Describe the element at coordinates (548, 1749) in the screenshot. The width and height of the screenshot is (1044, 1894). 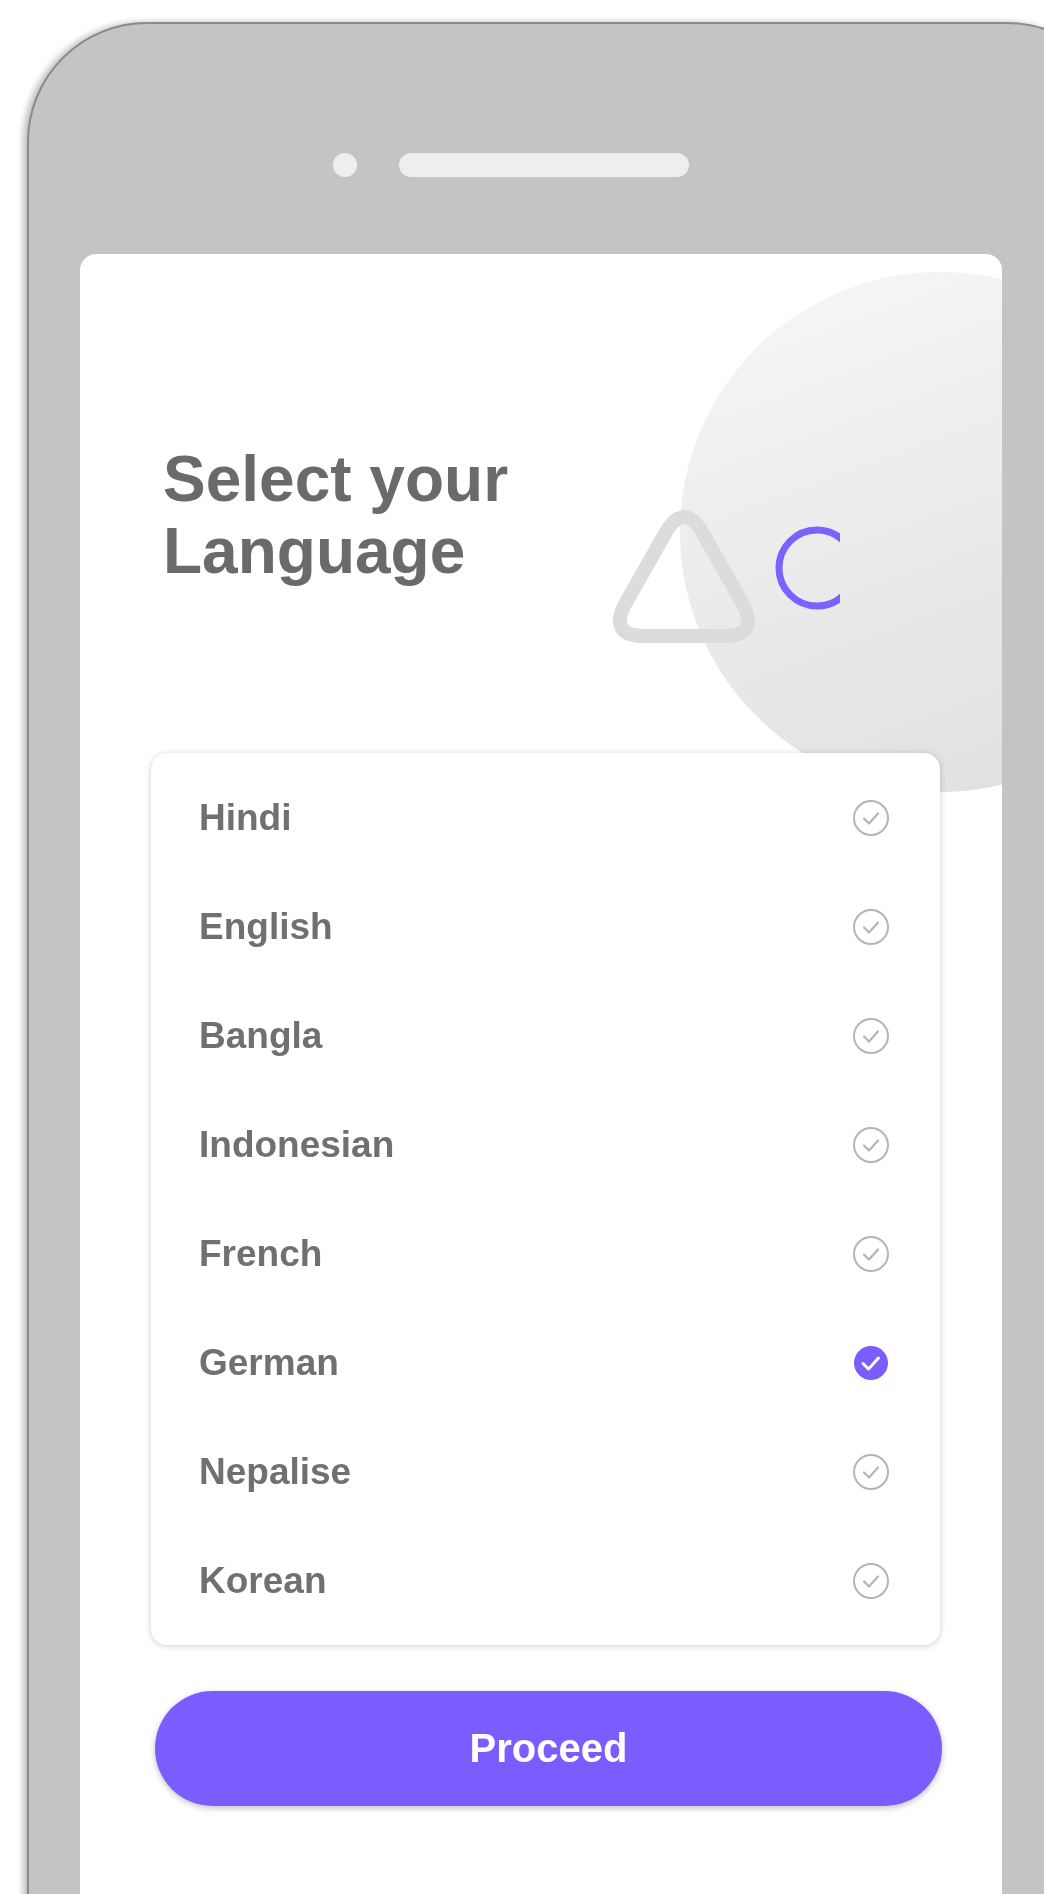
I see `proceed-button: Proceed` at that location.